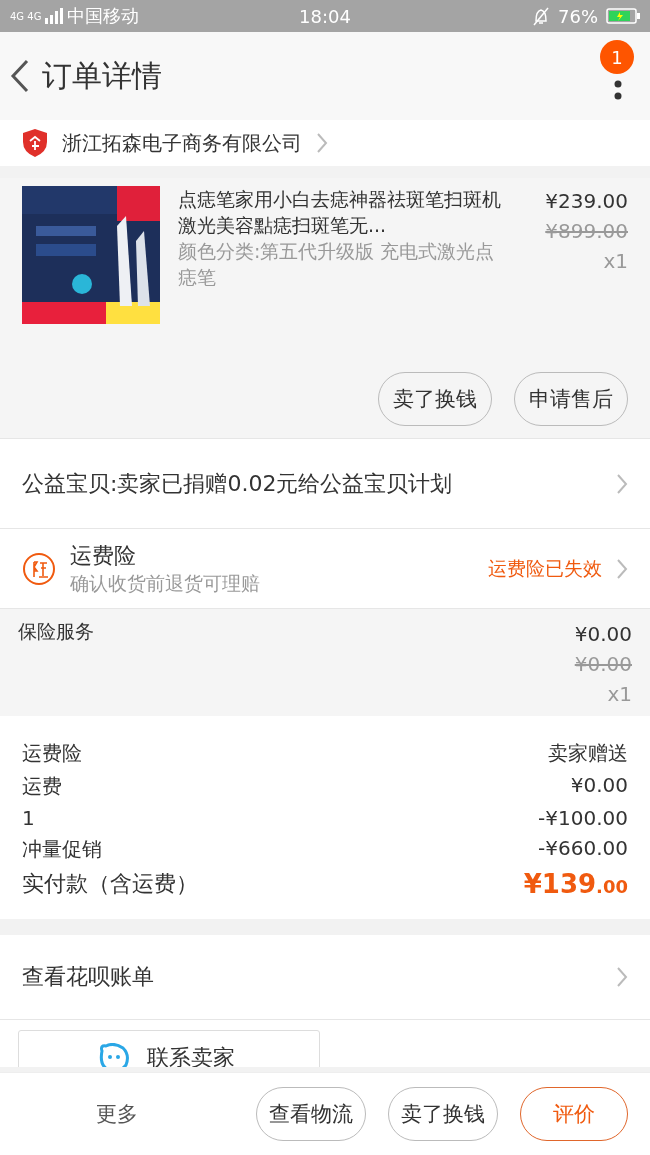 This screenshot has height=1155, width=650. I want to click on summary-value: -¥100.00, so click(583, 818).